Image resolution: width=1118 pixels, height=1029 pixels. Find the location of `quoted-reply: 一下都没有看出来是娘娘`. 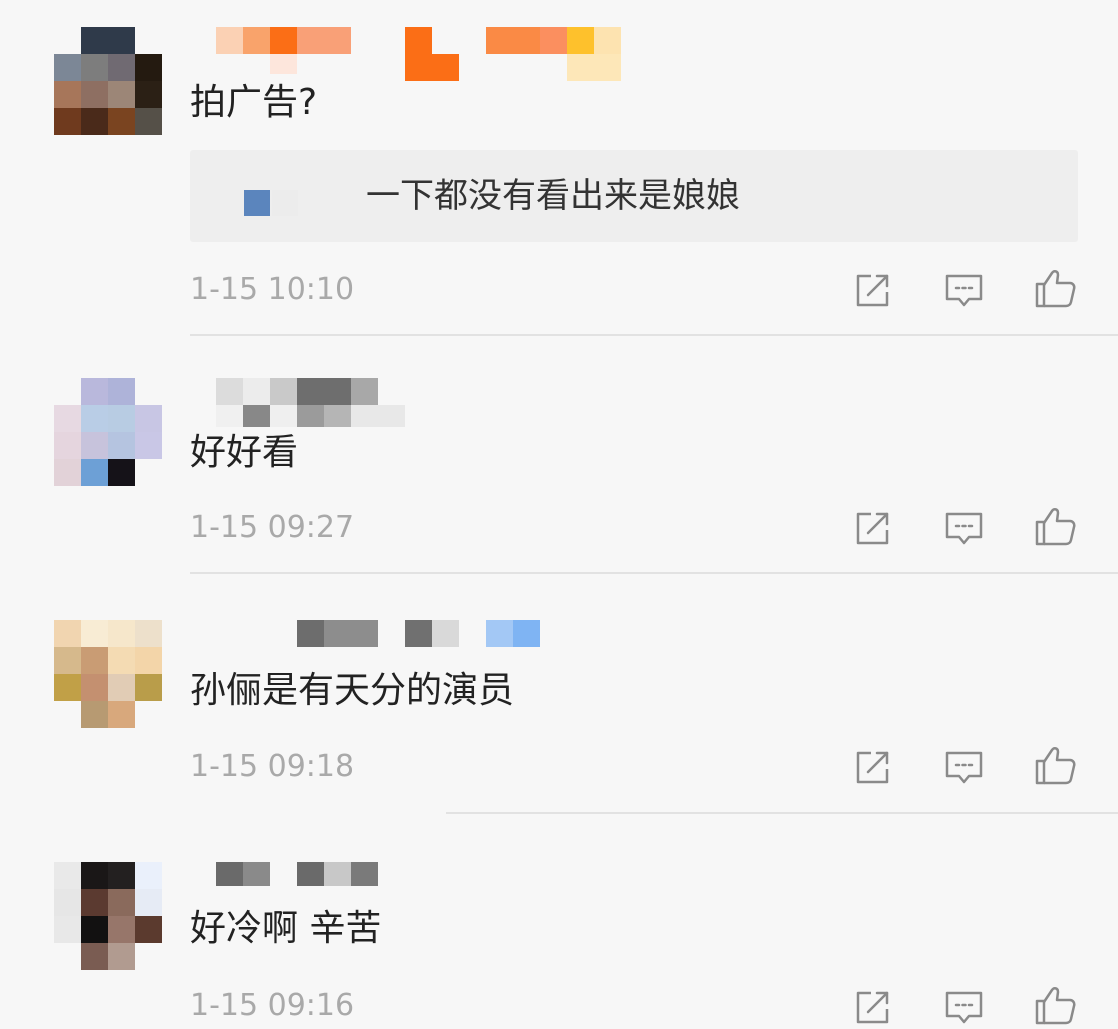

quoted-reply: 一下都没有看出来是娘娘 is located at coordinates (634, 196).